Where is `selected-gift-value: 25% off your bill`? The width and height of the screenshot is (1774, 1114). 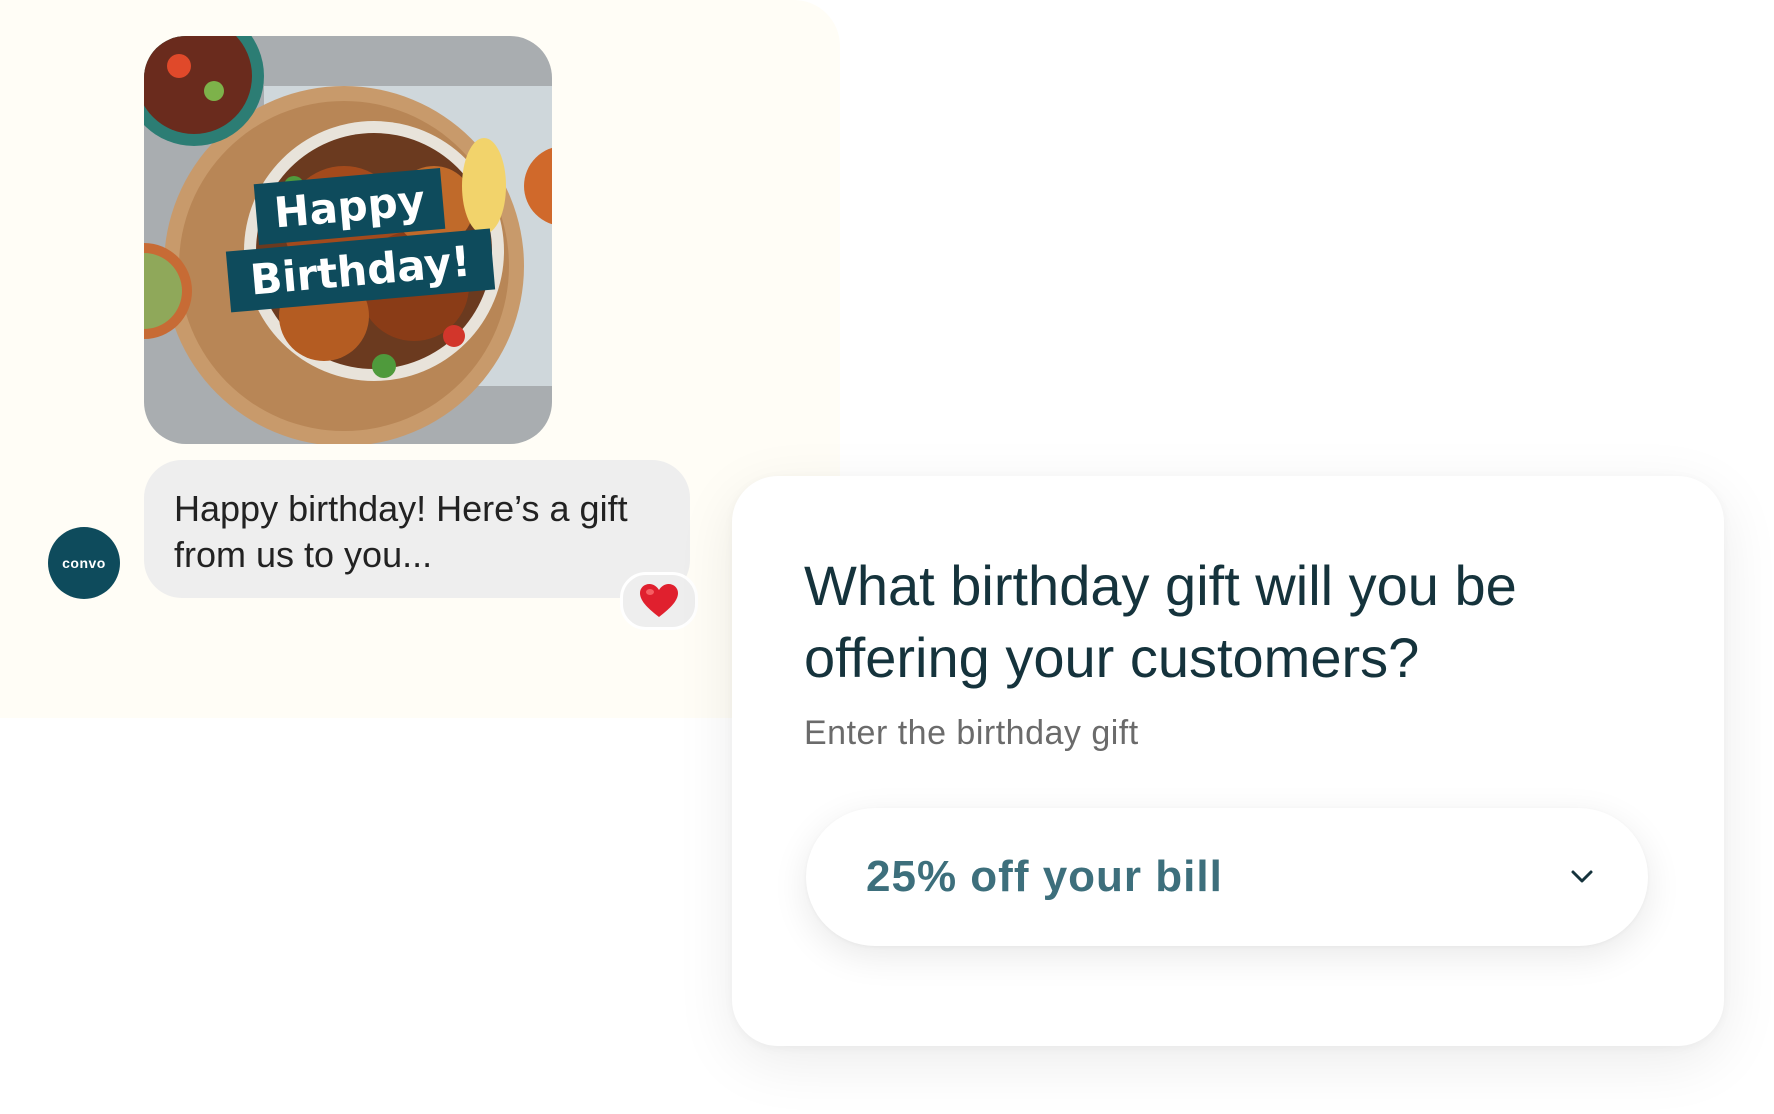
selected-gift-value: 25% off your bill is located at coordinates (1044, 876).